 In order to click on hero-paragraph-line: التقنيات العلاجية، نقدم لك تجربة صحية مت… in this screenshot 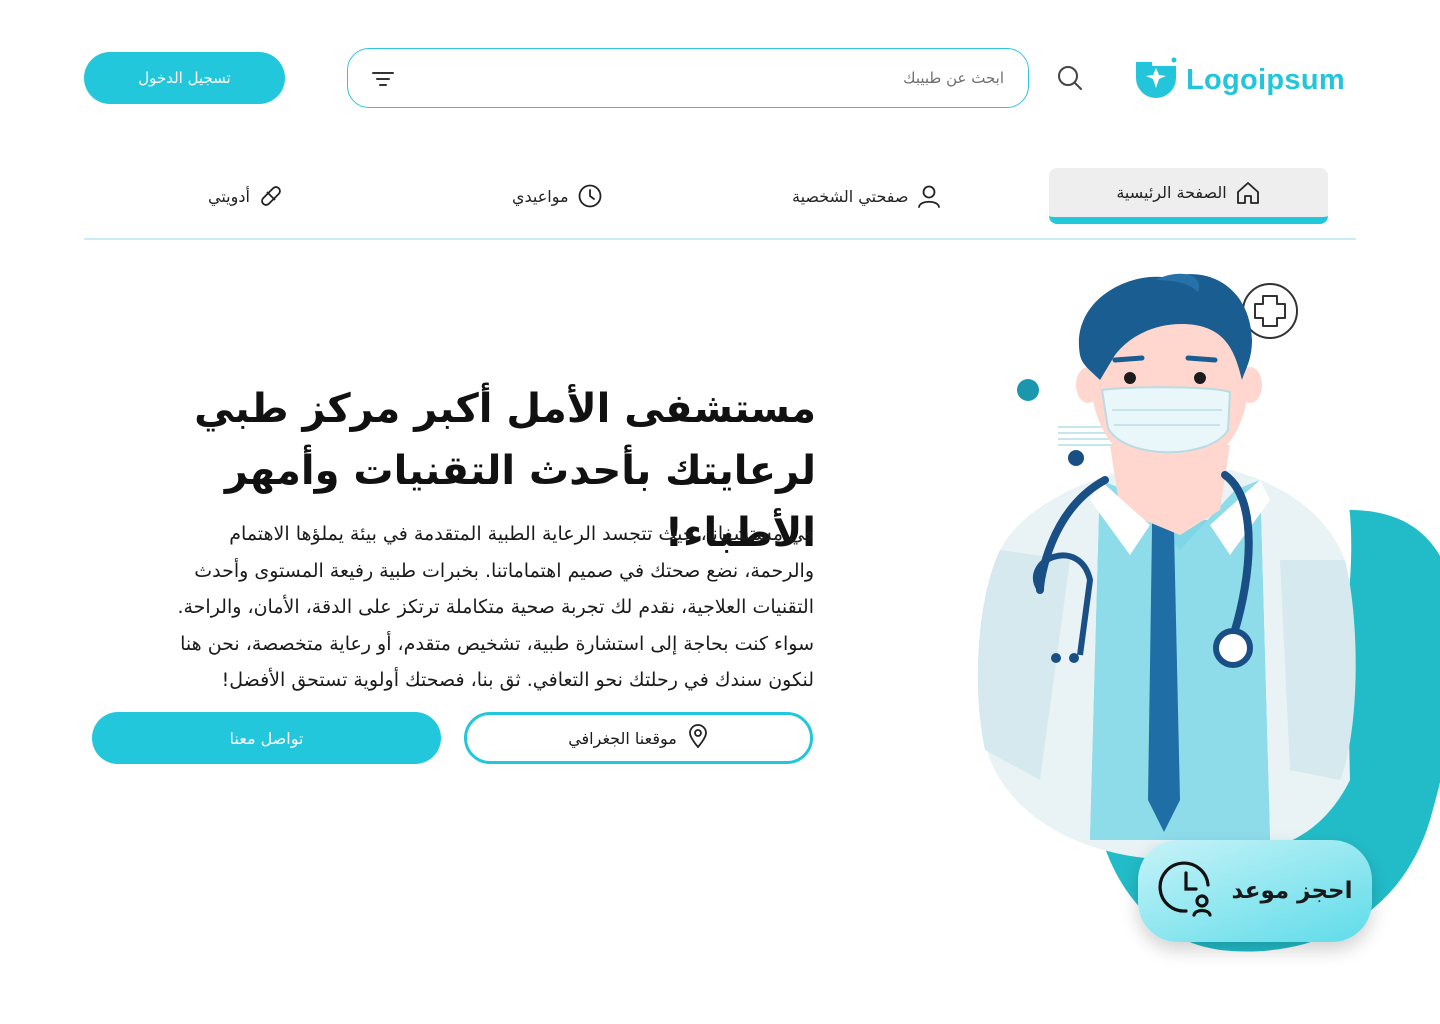, I will do `click(495, 607)`.